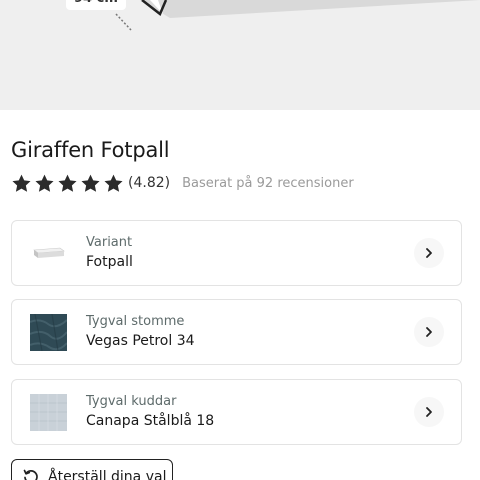 The width and height of the screenshot is (480, 480). Describe the element at coordinates (135, 321) in the screenshot. I see `option-label: Tygval stomme` at that location.